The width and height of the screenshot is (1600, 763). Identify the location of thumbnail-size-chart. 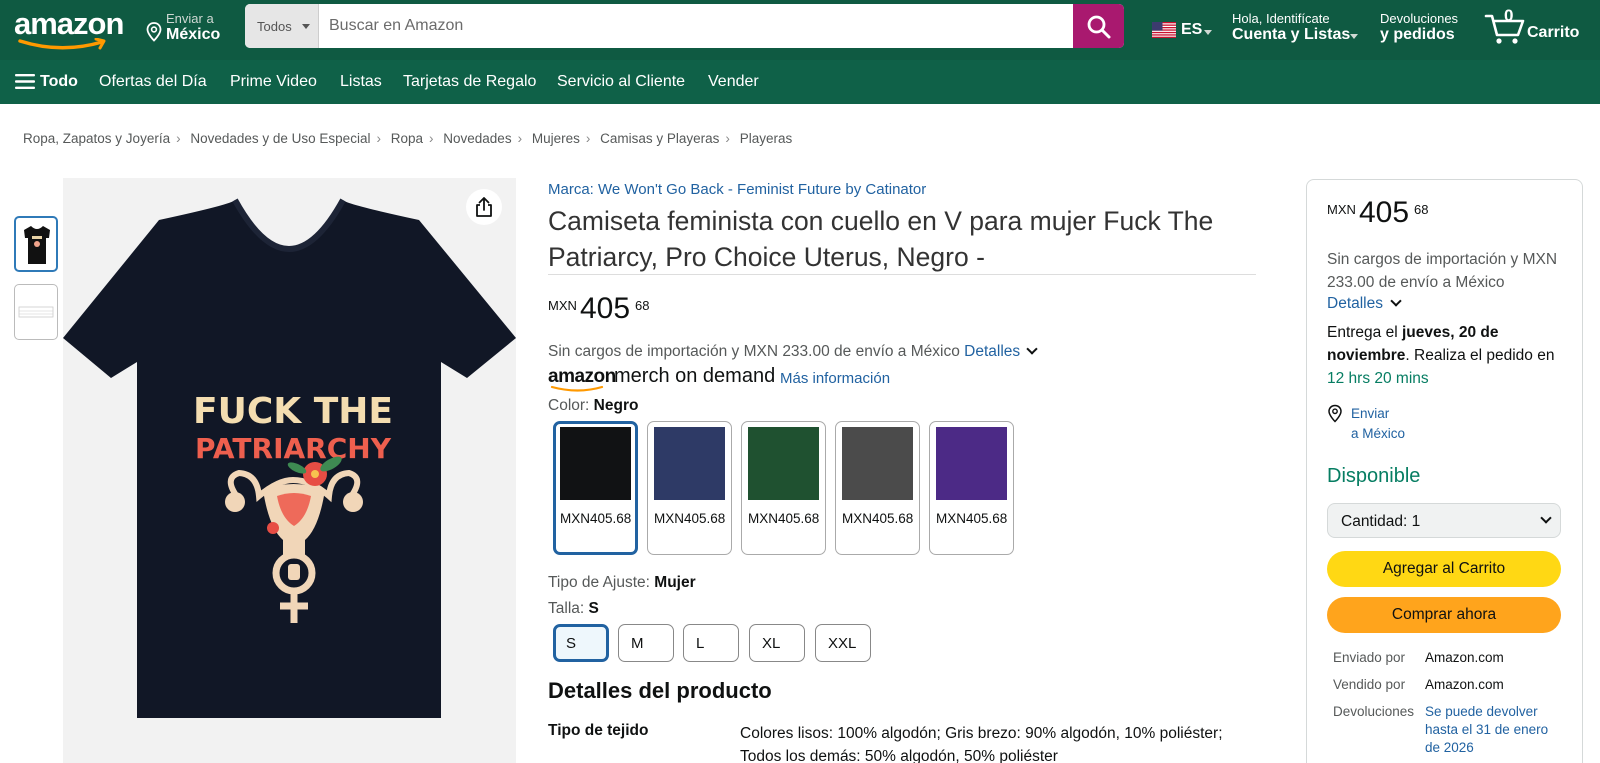
(36, 312).